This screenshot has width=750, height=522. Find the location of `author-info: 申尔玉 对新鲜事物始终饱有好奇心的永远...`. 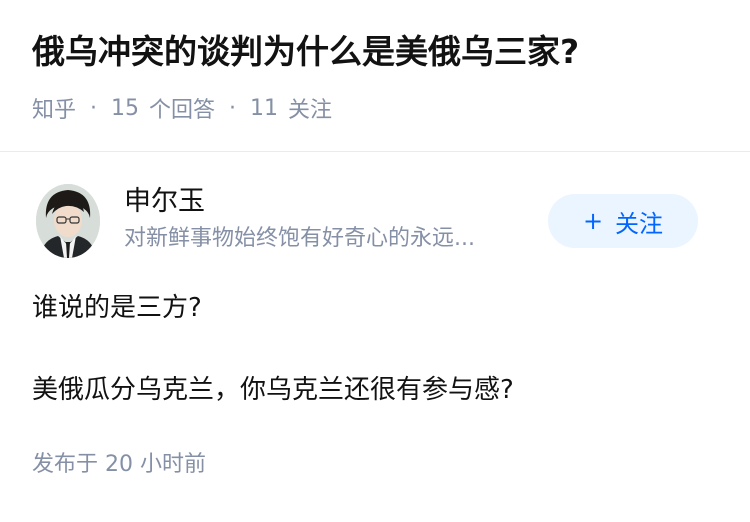

author-info: 申尔玉 对新鲜事物始终饱有好奇心的永远... is located at coordinates (334, 219).